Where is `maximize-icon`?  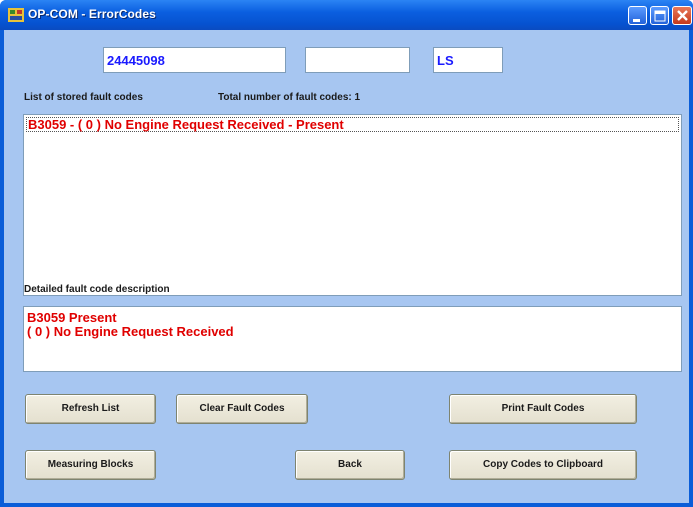
maximize-icon is located at coordinates (660, 16).